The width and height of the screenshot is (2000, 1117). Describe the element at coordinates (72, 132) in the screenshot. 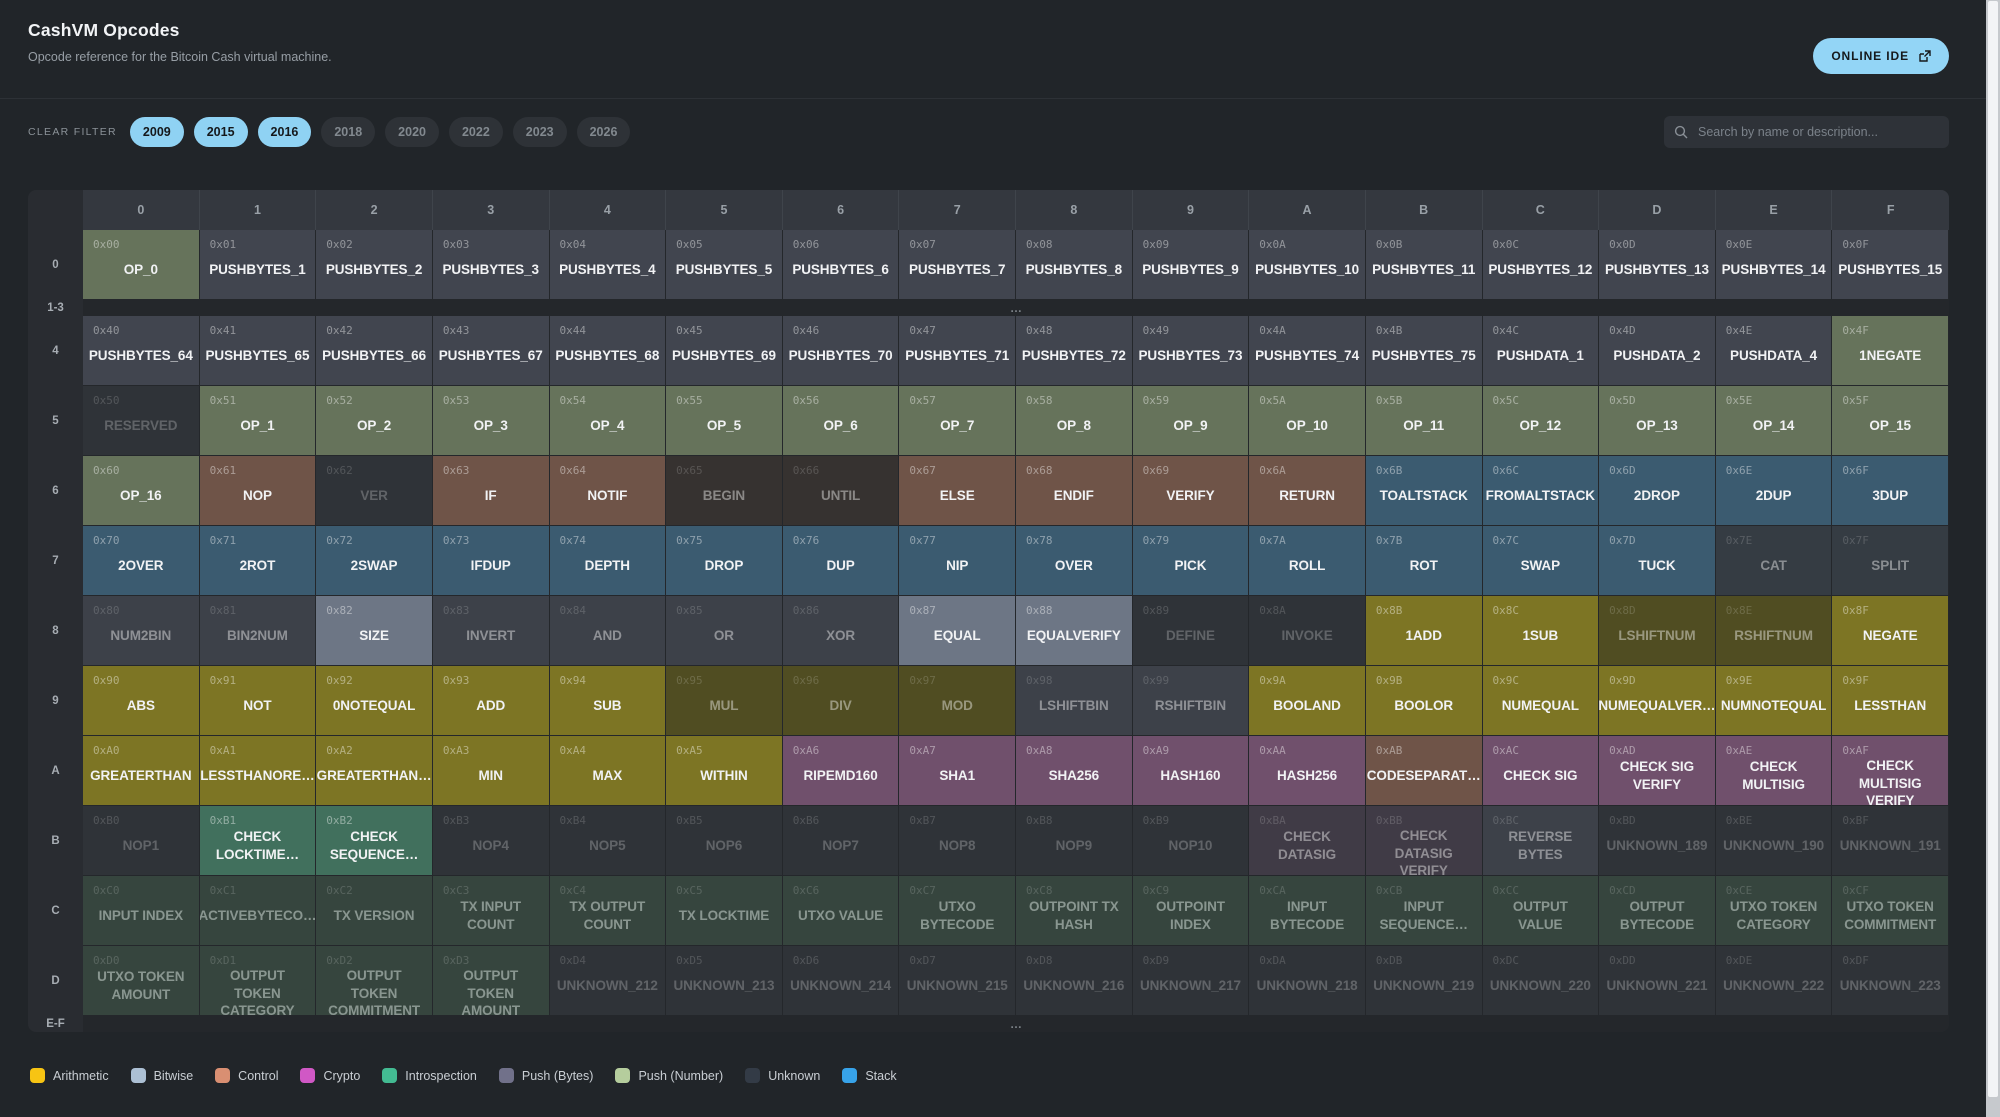

I see `clear-filter-button: CLEAR FILTER` at that location.